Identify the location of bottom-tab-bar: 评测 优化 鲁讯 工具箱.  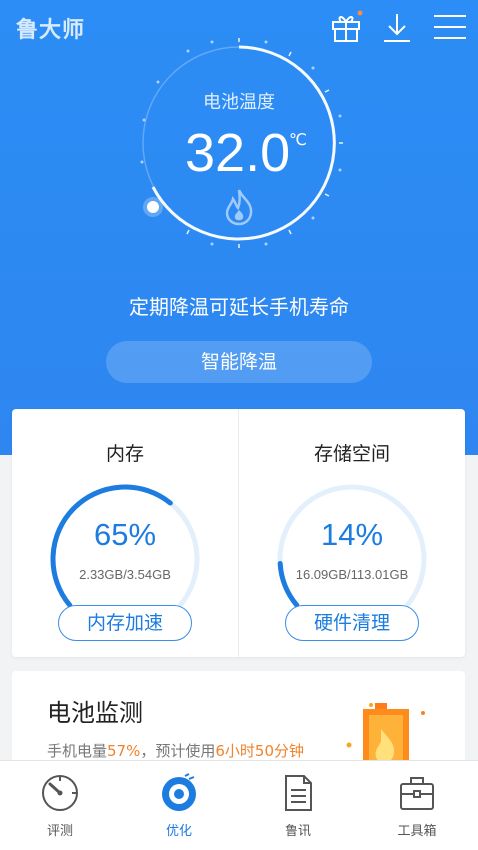
(239, 805).